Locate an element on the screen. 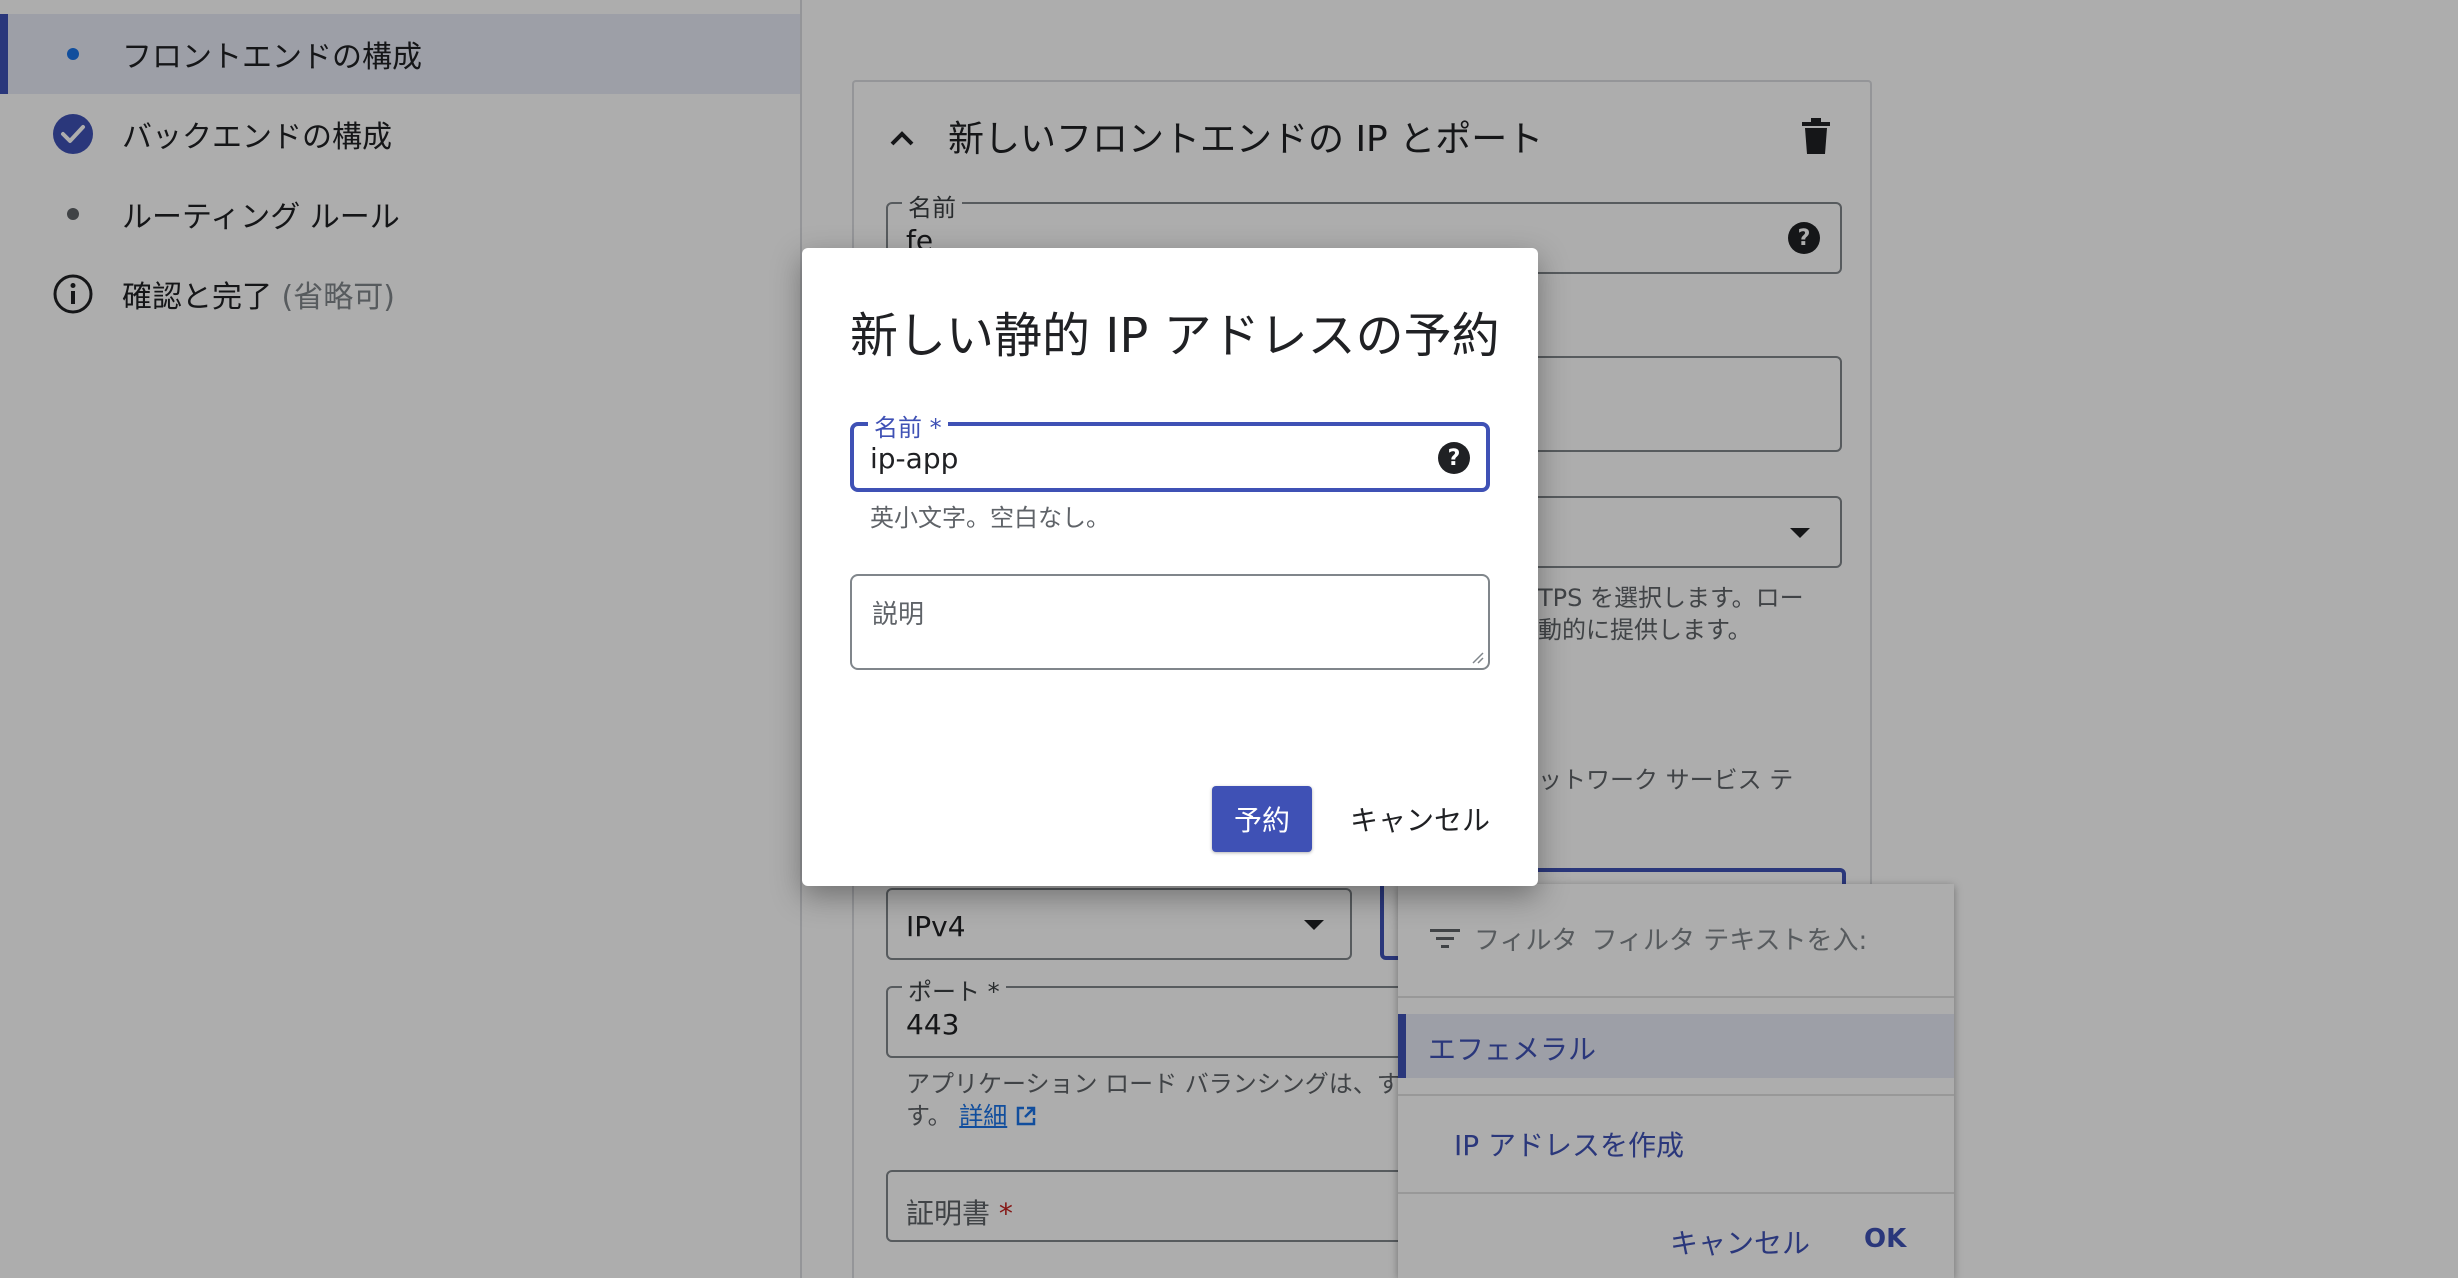 This screenshot has width=2458, height=1278. description-field: 説明 is located at coordinates (1170, 622).